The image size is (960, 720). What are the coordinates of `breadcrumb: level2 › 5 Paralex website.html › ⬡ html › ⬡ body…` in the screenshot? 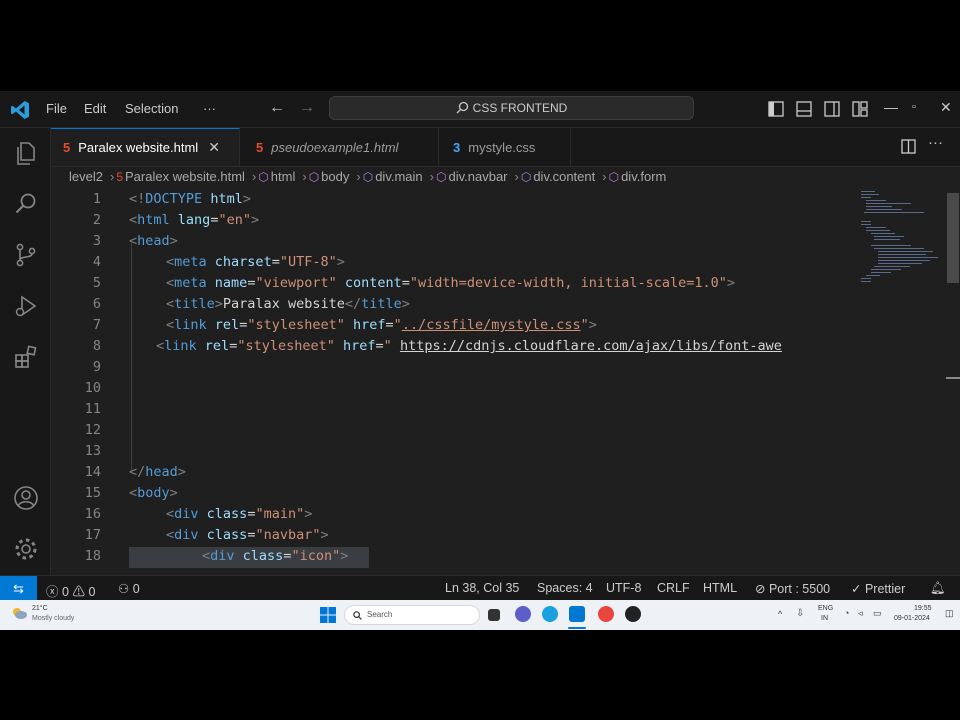 It's located at (368, 176).